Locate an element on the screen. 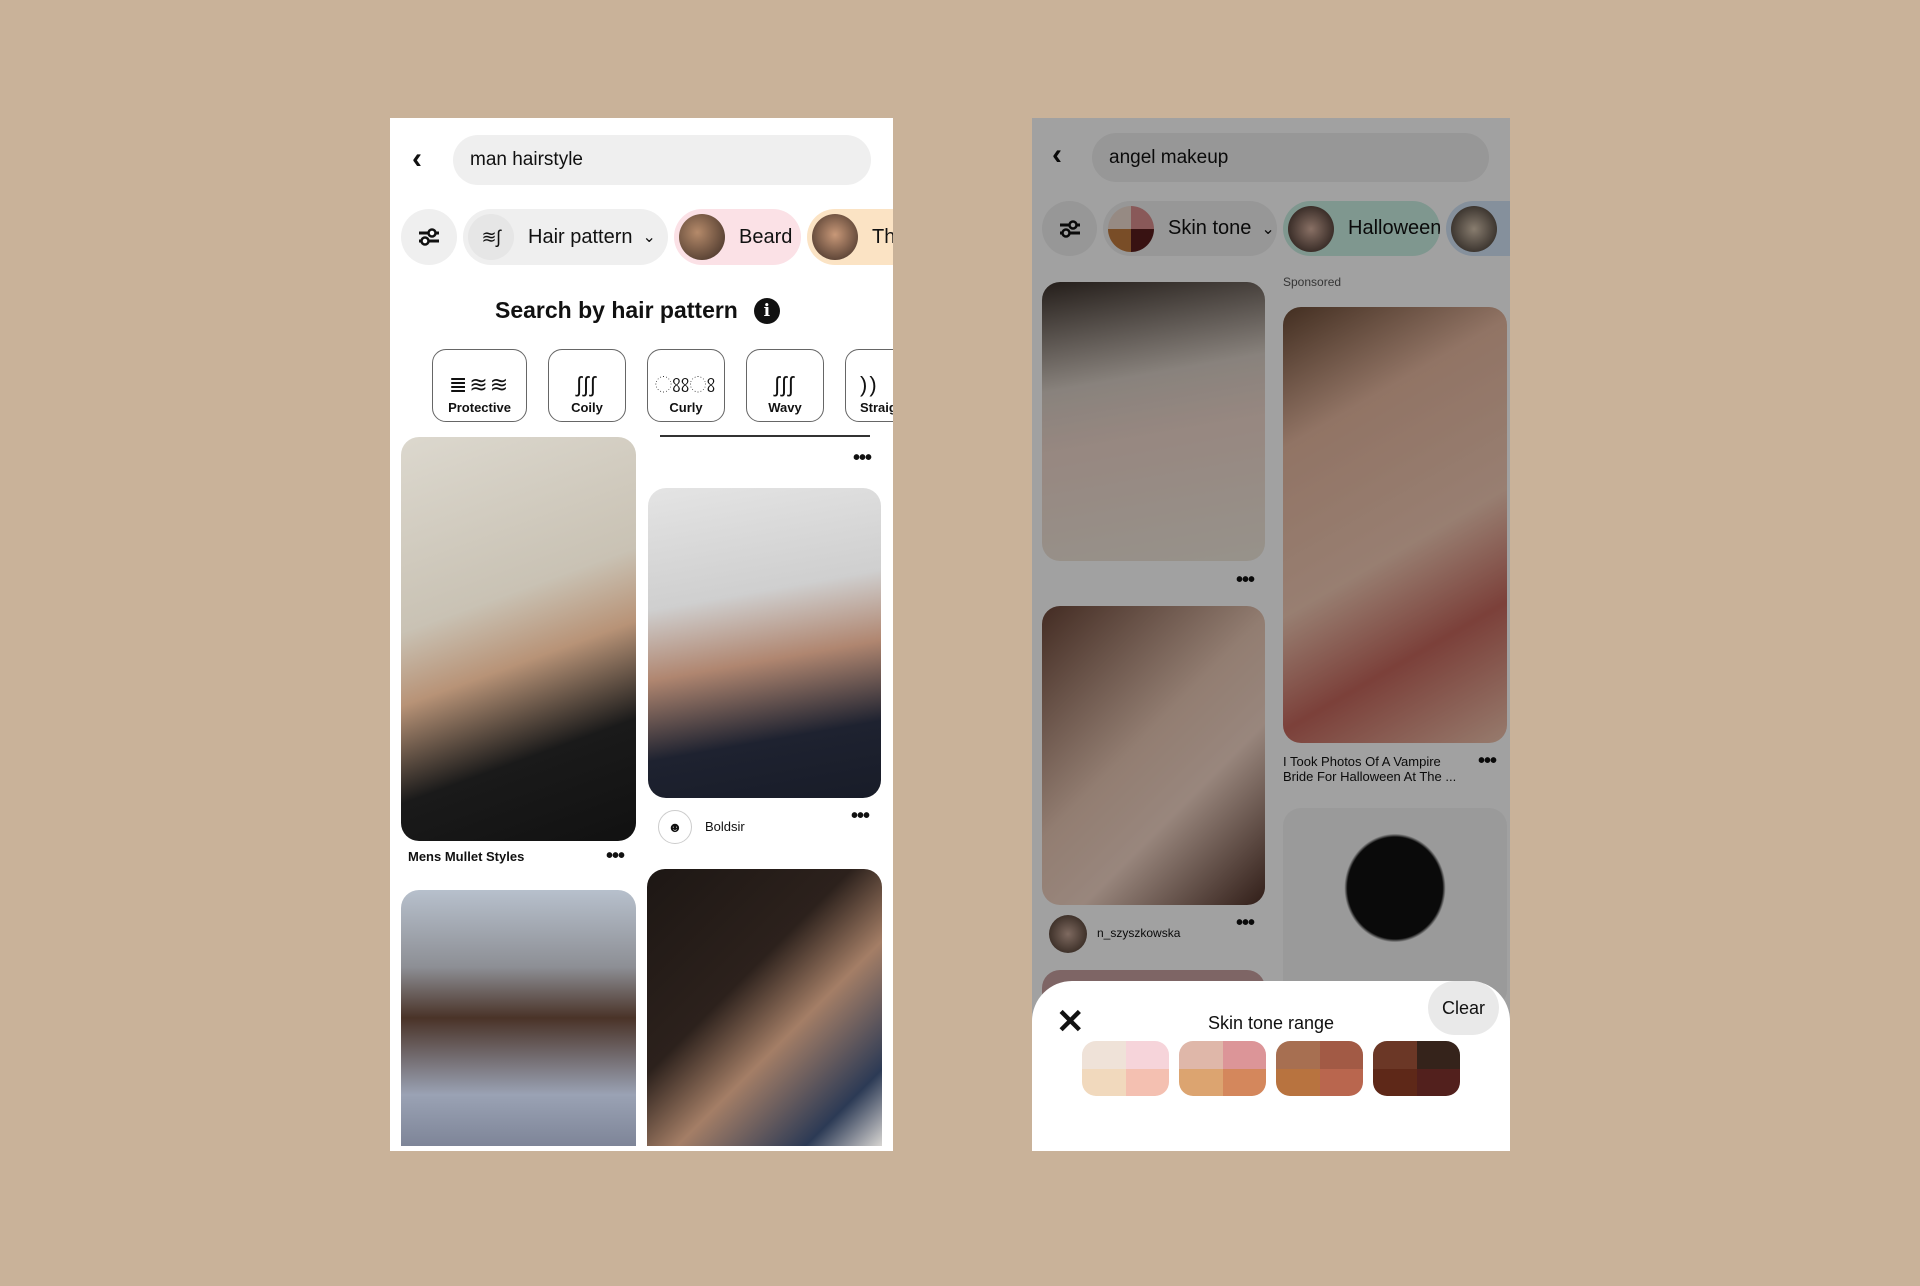 This screenshot has height=1286, width=1920. chip-label: Beard is located at coordinates (766, 236).